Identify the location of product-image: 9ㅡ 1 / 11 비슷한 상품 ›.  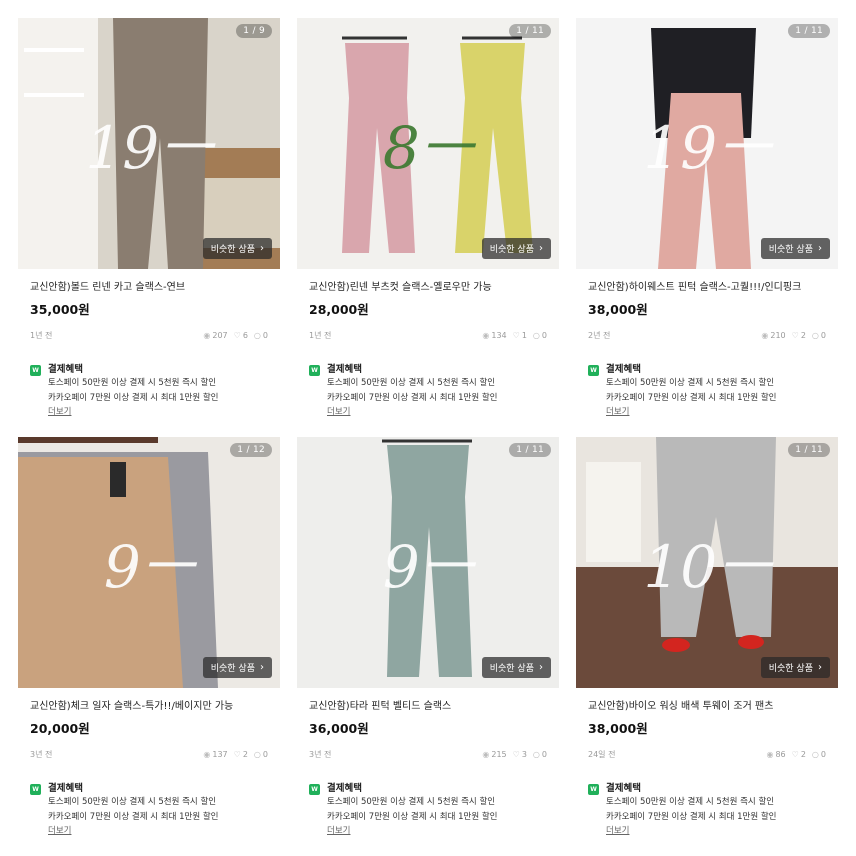
(428, 562).